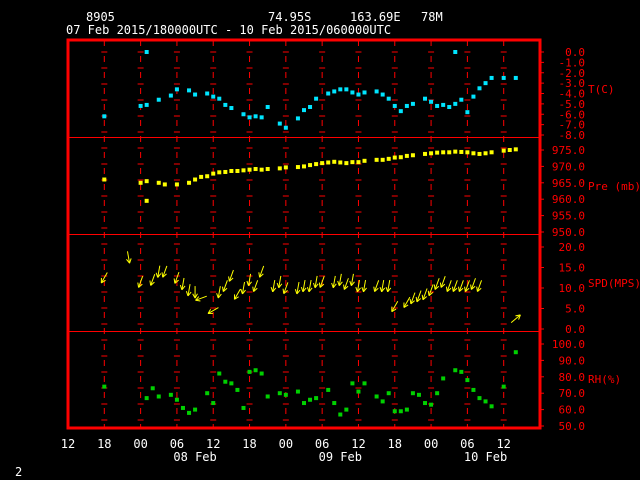  Describe the element at coordinates (395, 444) in the screenshot. I see `x-tick-label: 18` at that location.